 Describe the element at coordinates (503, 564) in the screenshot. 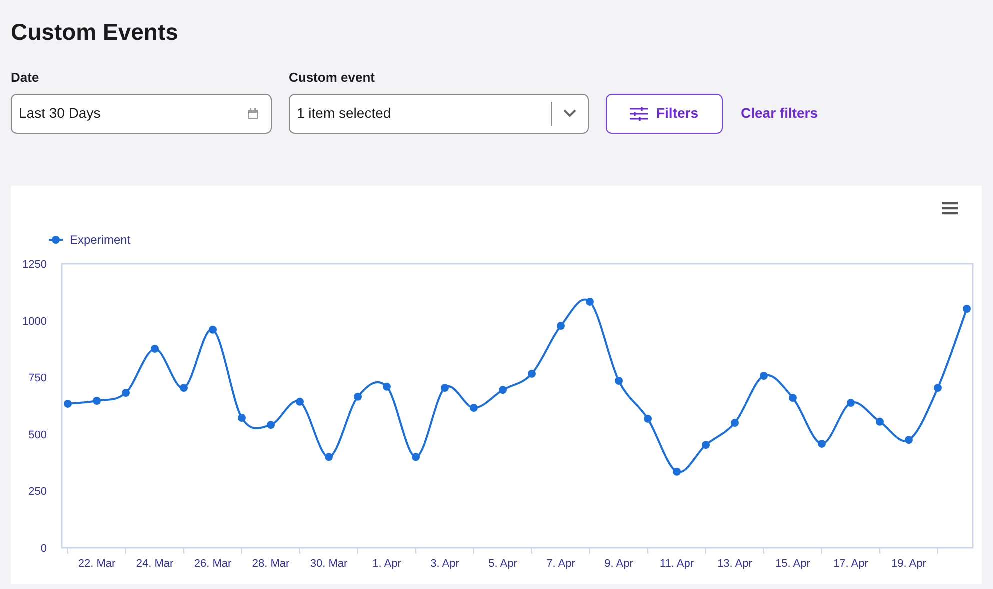

I see `x-axis-label: 5. Apr` at that location.